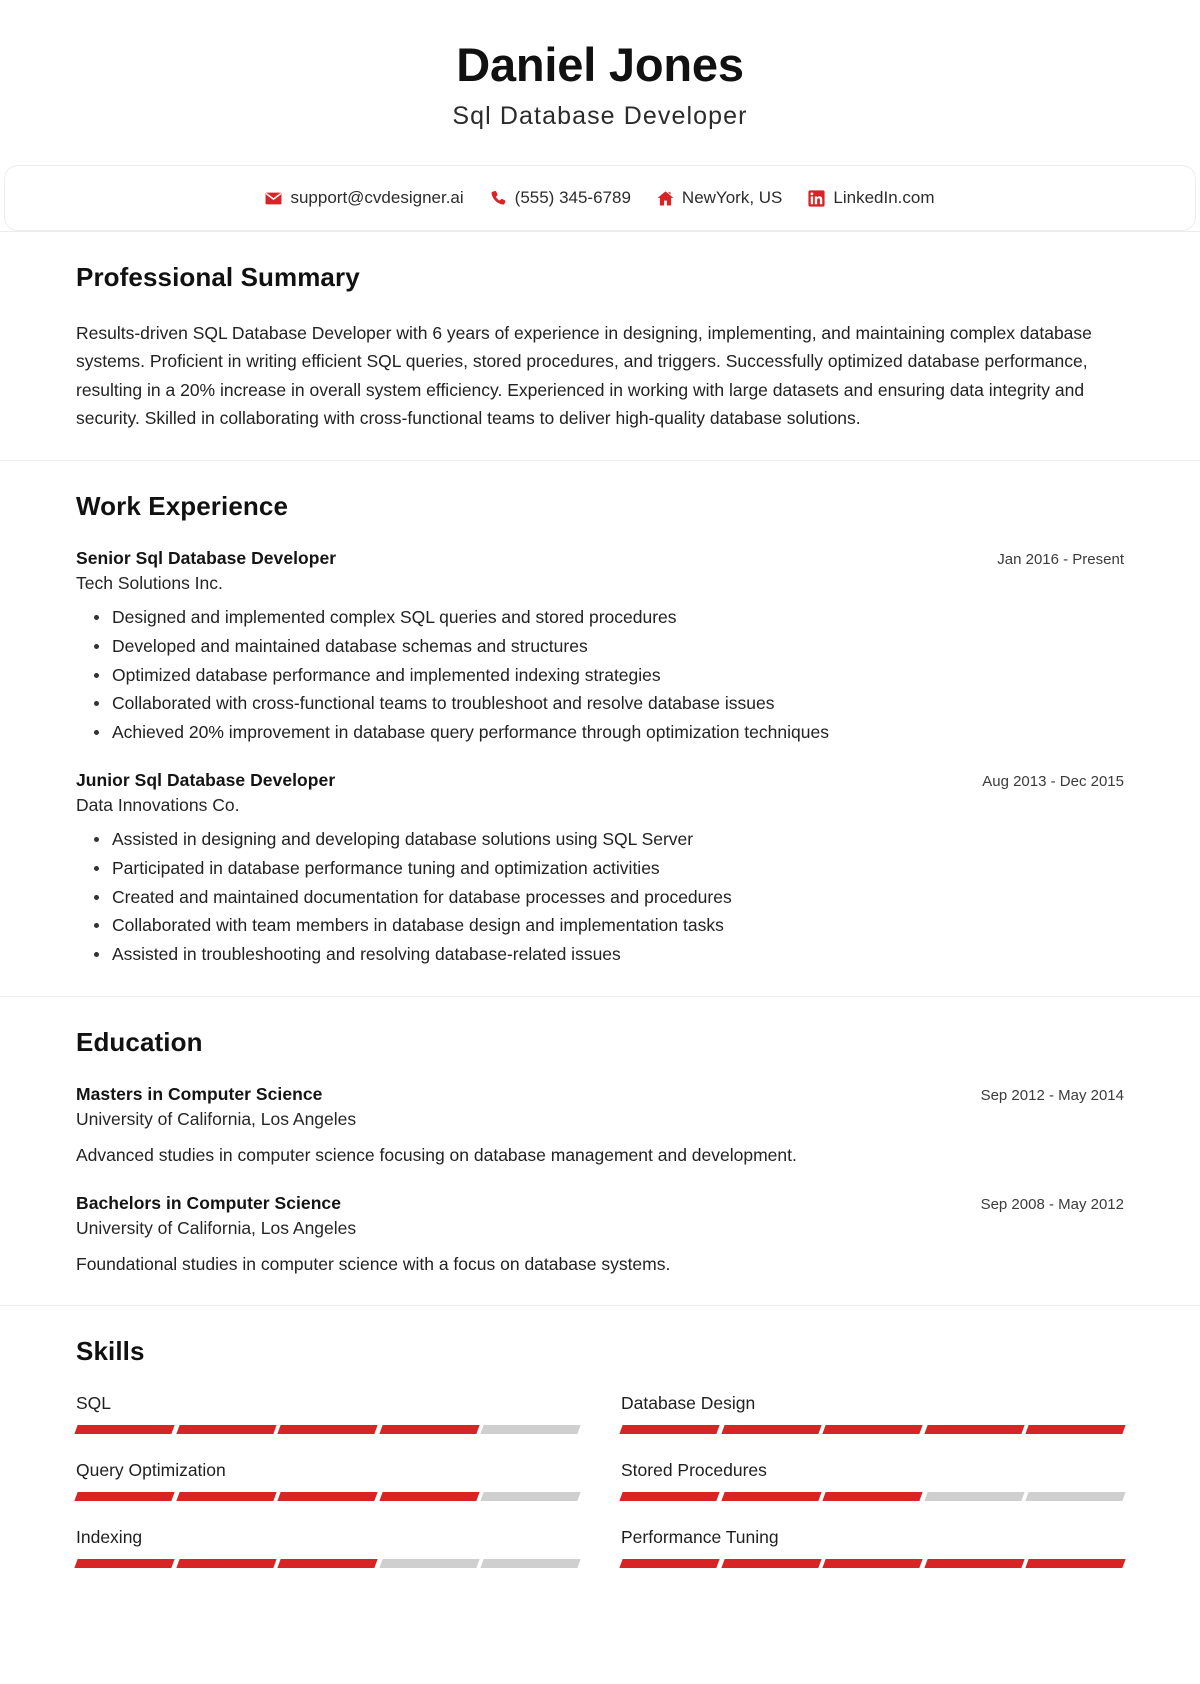 The height and width of the screenshot is (1684, 1200). Describe the element at coordinates (206, 558) in the screenshot. I see `job-role: Senior Sql Database Developer` at that location.